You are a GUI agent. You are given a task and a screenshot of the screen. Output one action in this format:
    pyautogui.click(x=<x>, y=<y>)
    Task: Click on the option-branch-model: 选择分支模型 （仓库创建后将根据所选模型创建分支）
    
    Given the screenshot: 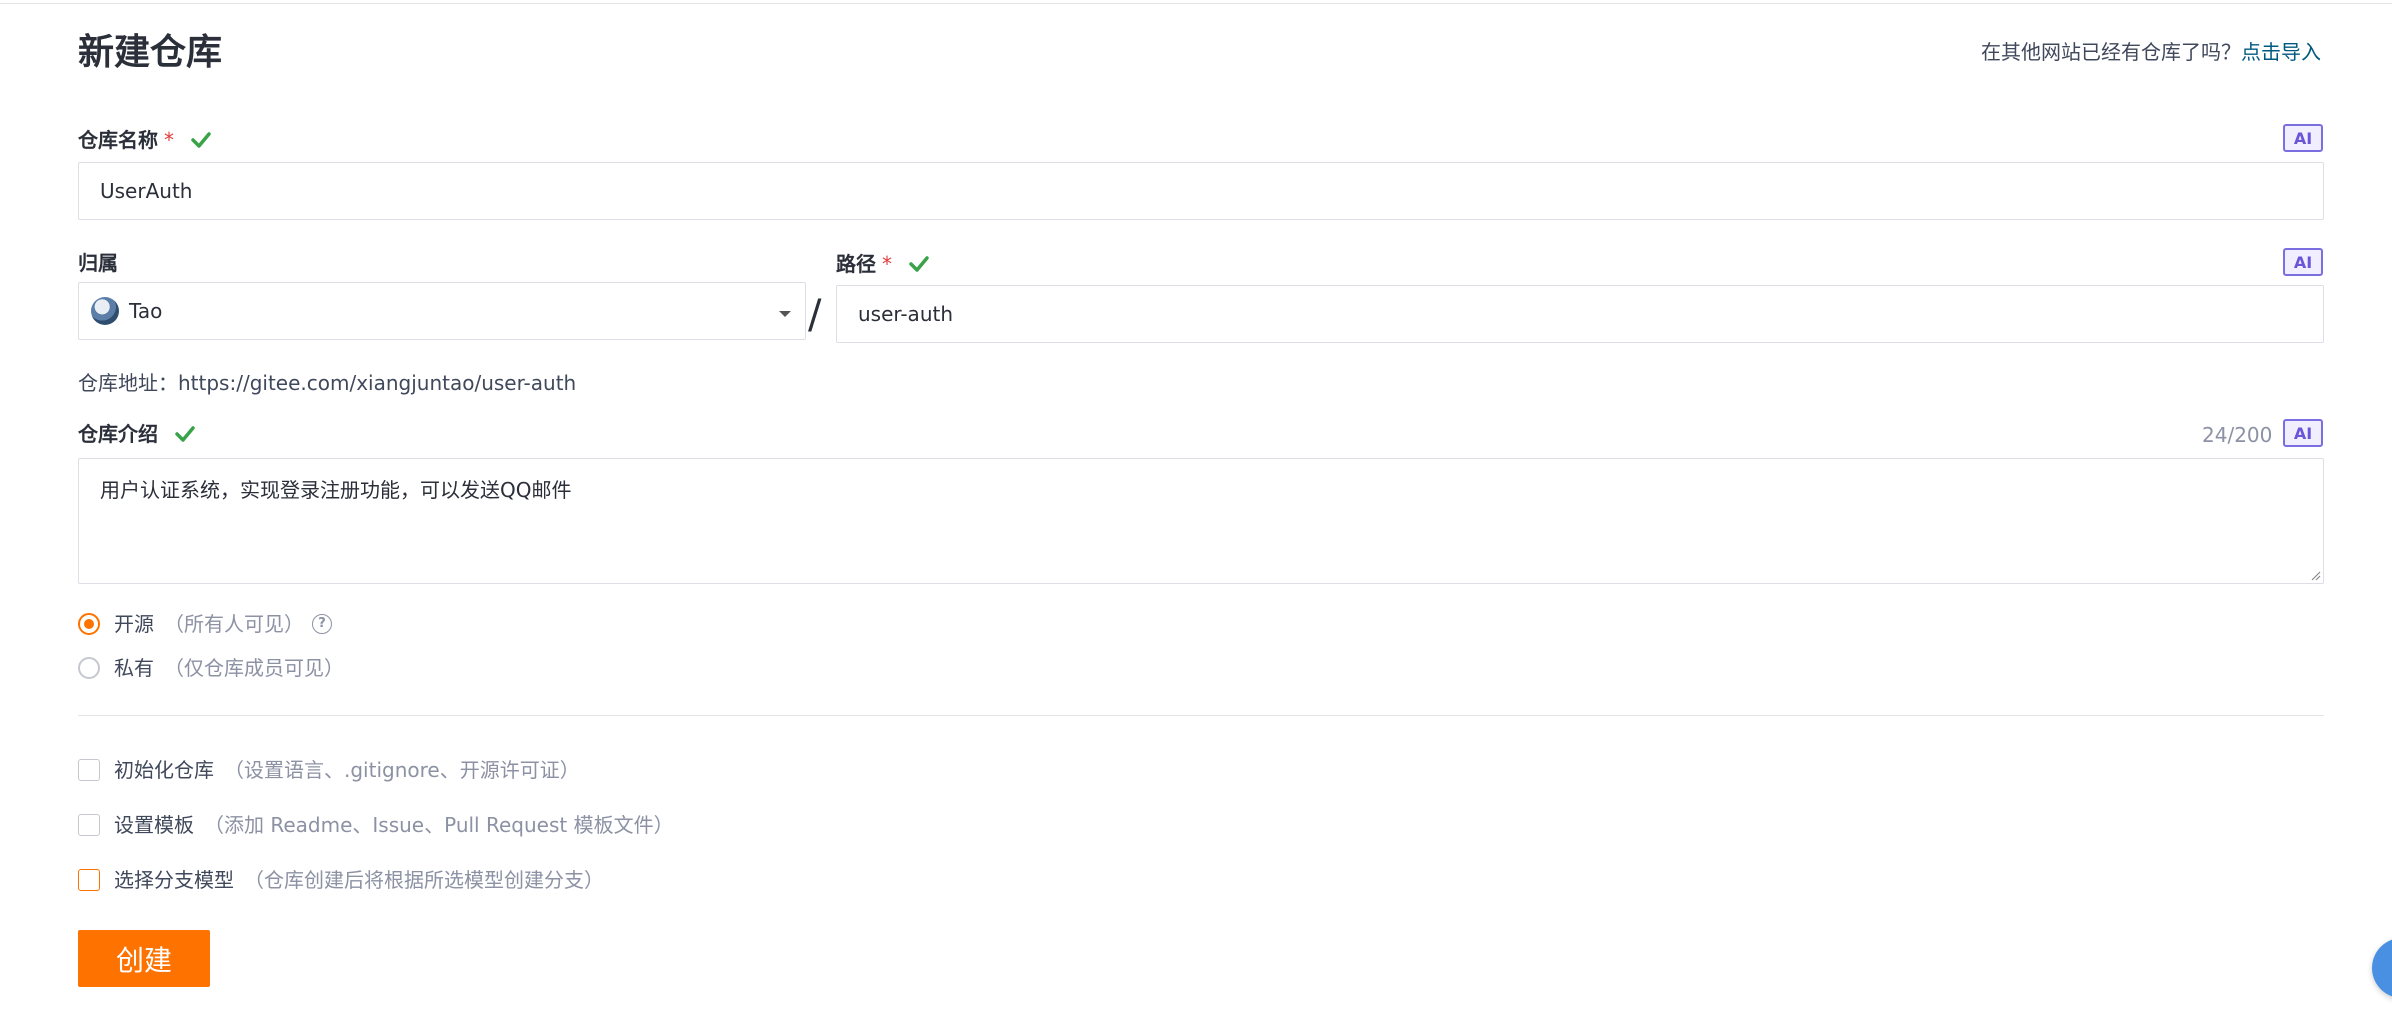 What is the action you would take?
    pyautogui.click(x=341, y=880)
    